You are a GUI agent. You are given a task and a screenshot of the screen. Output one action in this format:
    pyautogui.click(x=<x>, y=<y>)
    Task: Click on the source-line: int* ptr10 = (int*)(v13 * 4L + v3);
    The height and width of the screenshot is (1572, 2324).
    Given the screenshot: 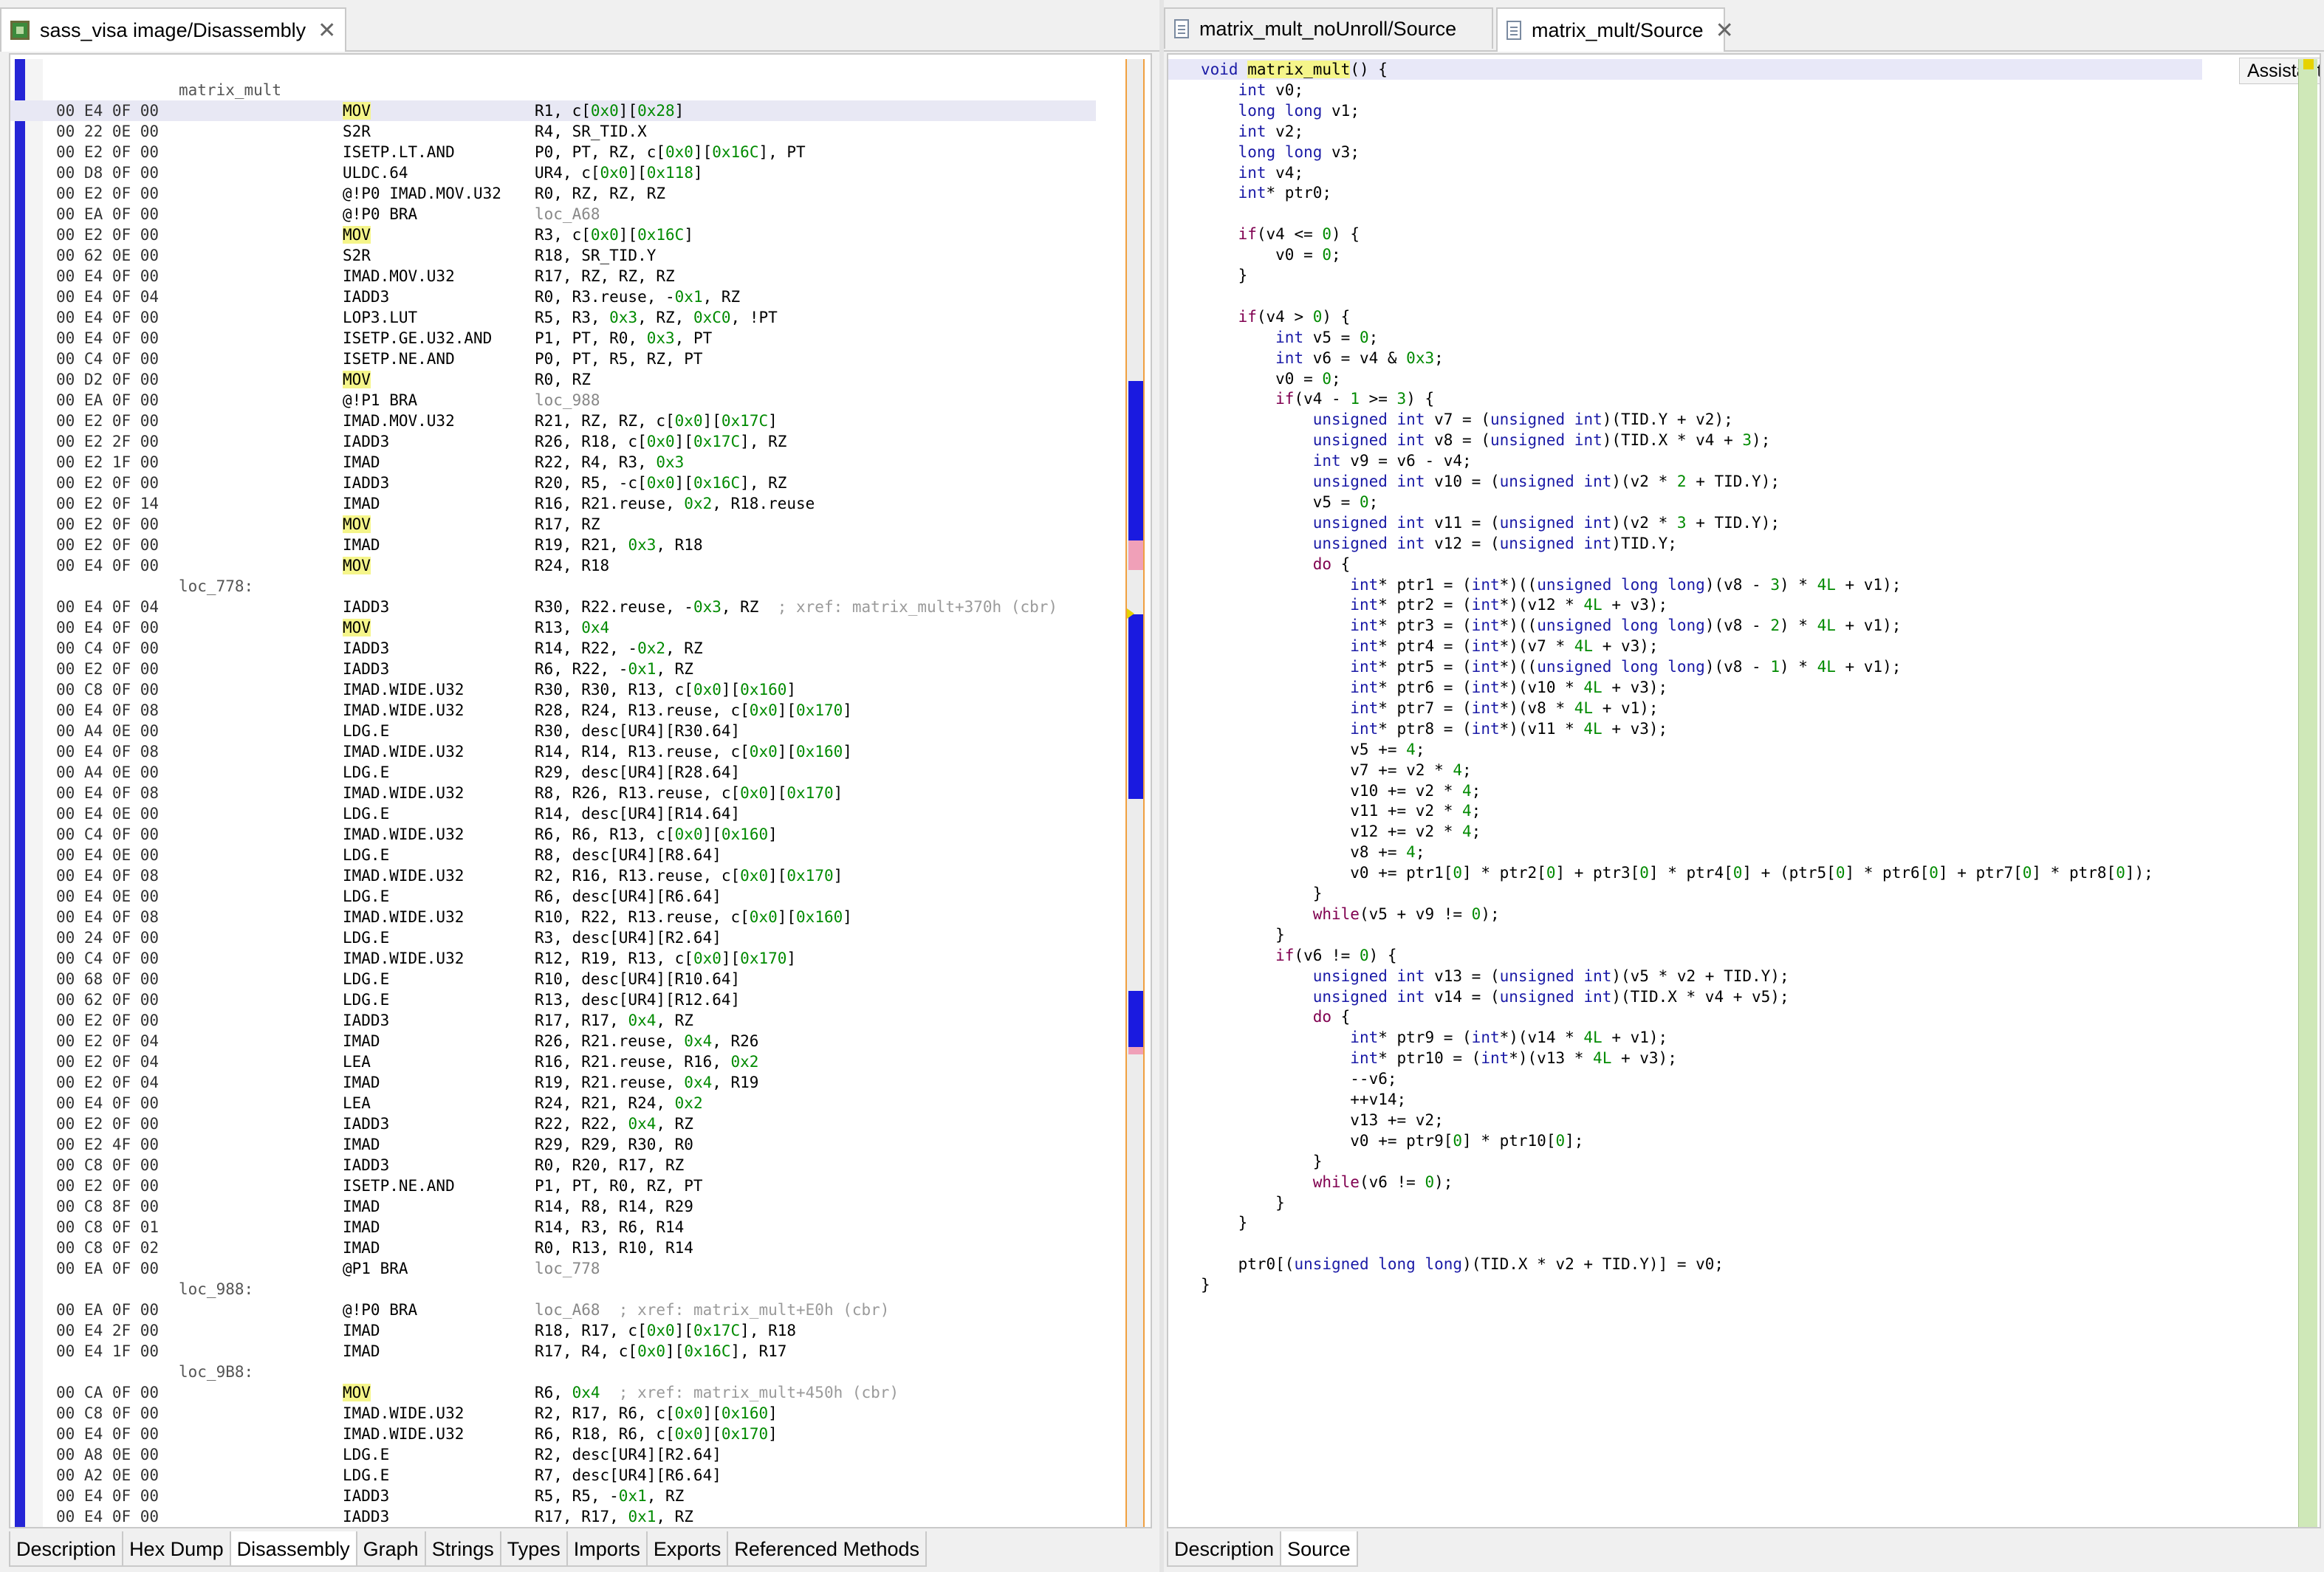 What is the action you would take?
    pyautogui.click(x=1439, y=1058)
    